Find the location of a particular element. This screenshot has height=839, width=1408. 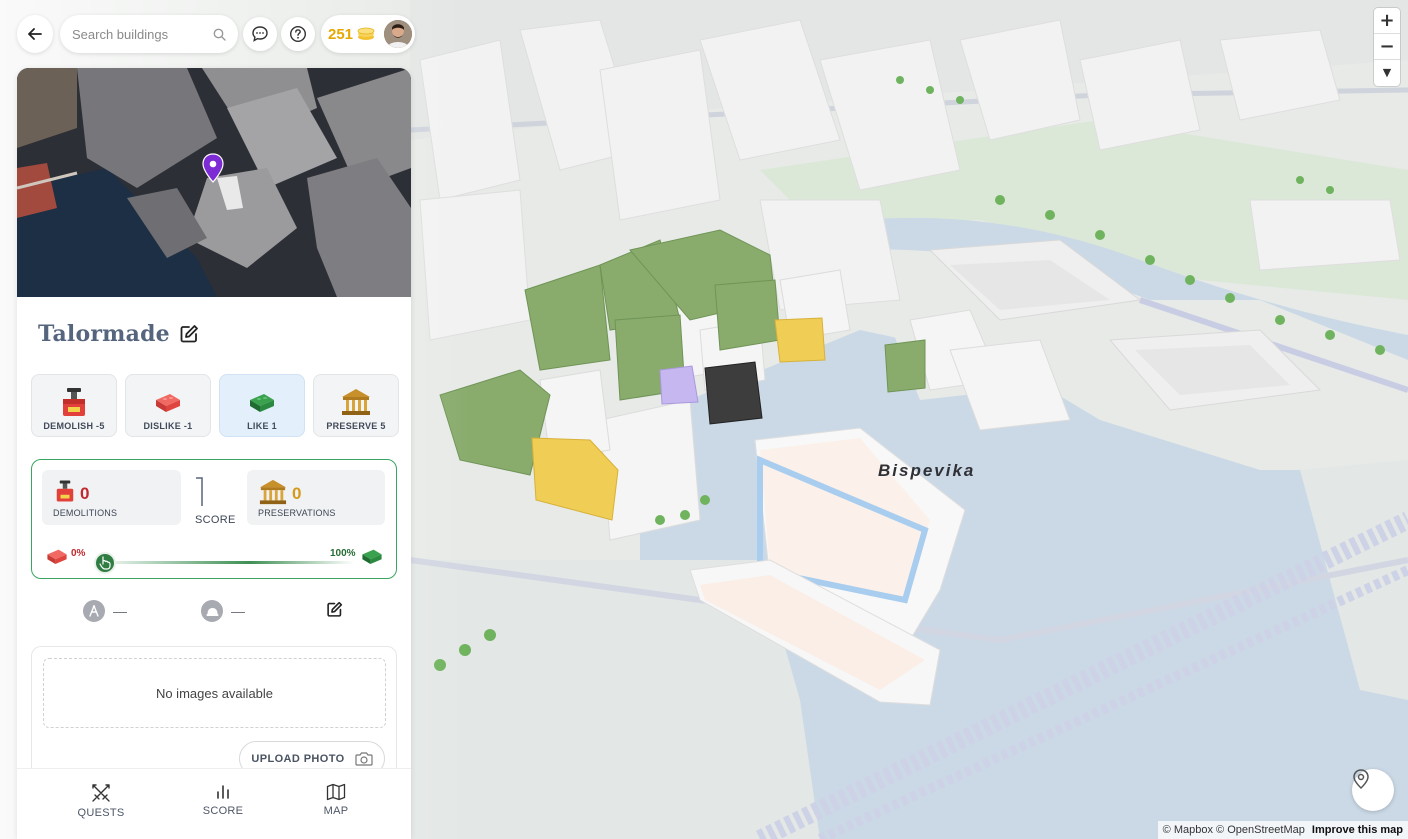

nav-map: MAP is located at coordinates (336, 800).